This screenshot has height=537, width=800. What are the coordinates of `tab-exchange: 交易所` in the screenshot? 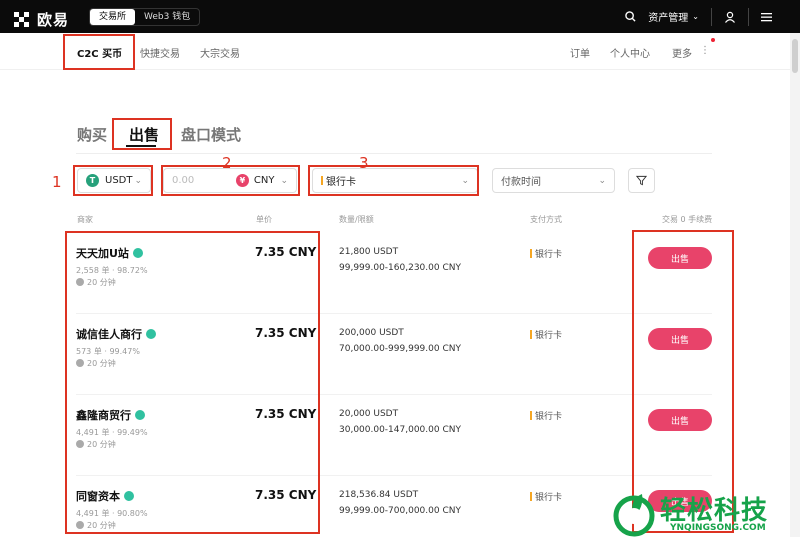 It's located at (113, 17).